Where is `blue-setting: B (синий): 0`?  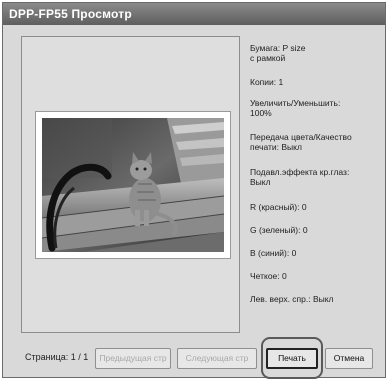 blue-setting: B (синий): 0 is located at coordinates (273, 253).